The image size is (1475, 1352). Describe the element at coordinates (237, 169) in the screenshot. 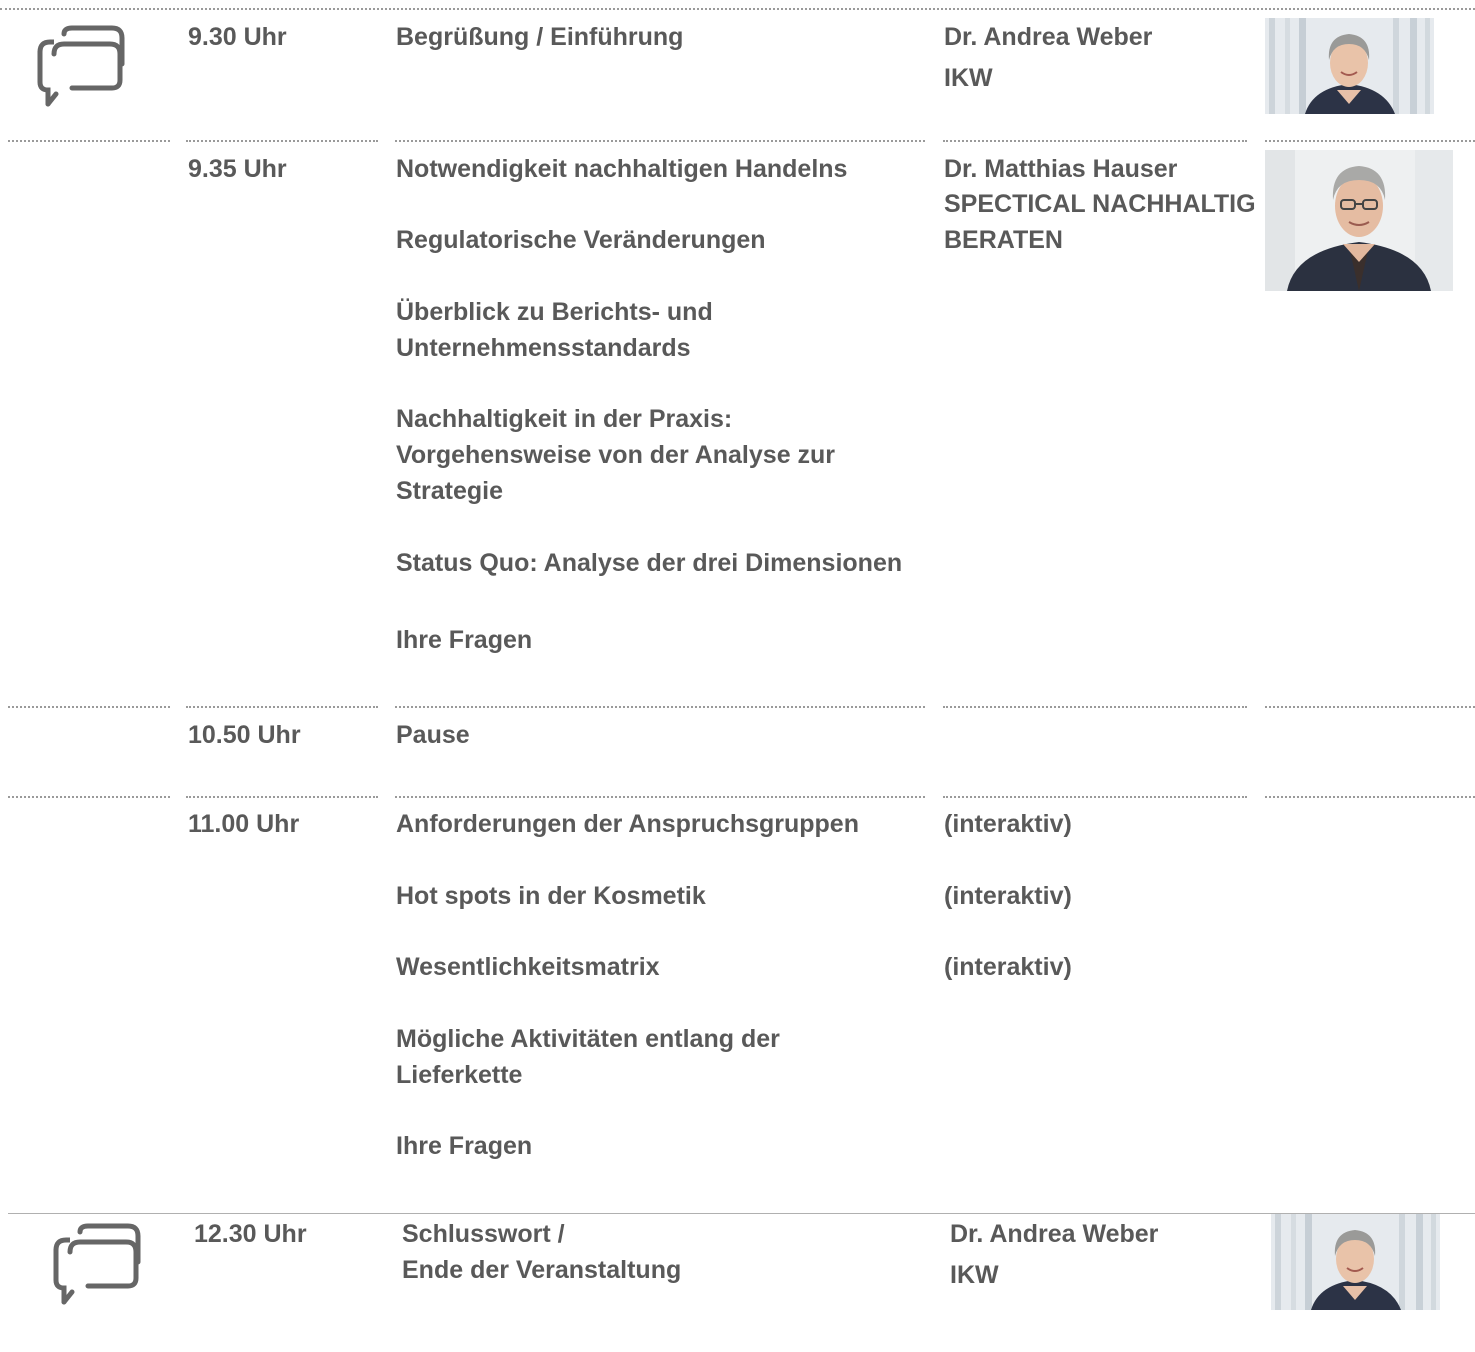

I see `session-2-time: 9.35 Uhr` at that location.